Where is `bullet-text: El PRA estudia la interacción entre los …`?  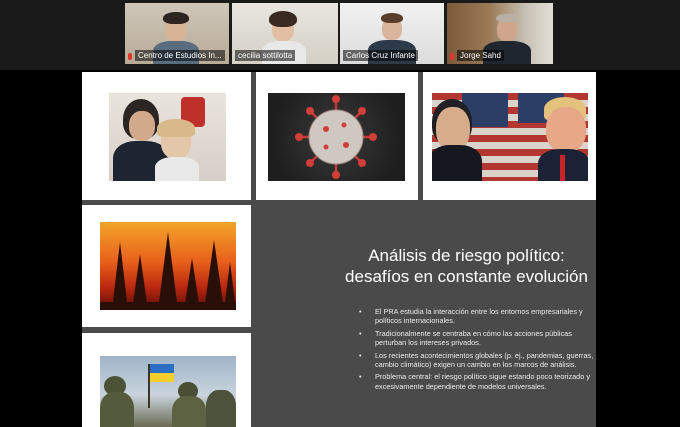
bullet-text: El PRA estudia la interacción entre los … is located at coordinates (479, 316).